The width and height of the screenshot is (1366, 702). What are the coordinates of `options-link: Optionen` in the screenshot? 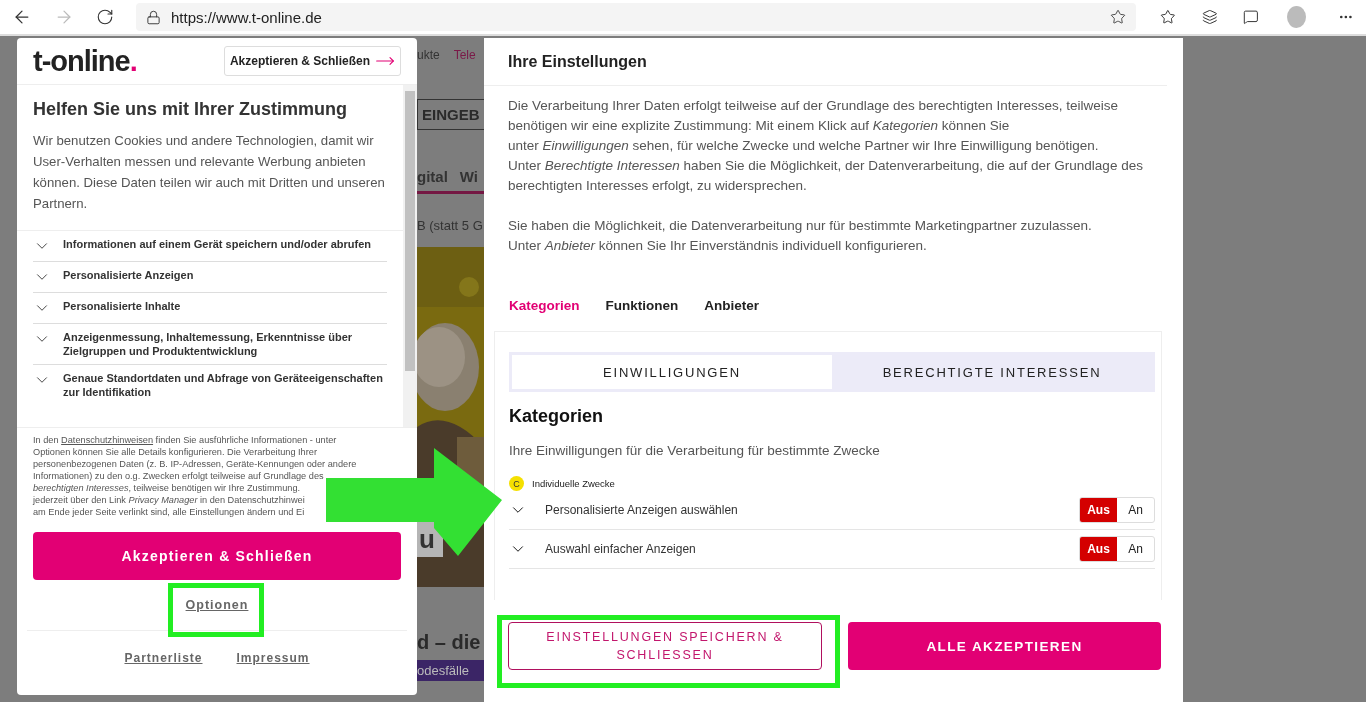 It's located at (217, 605).